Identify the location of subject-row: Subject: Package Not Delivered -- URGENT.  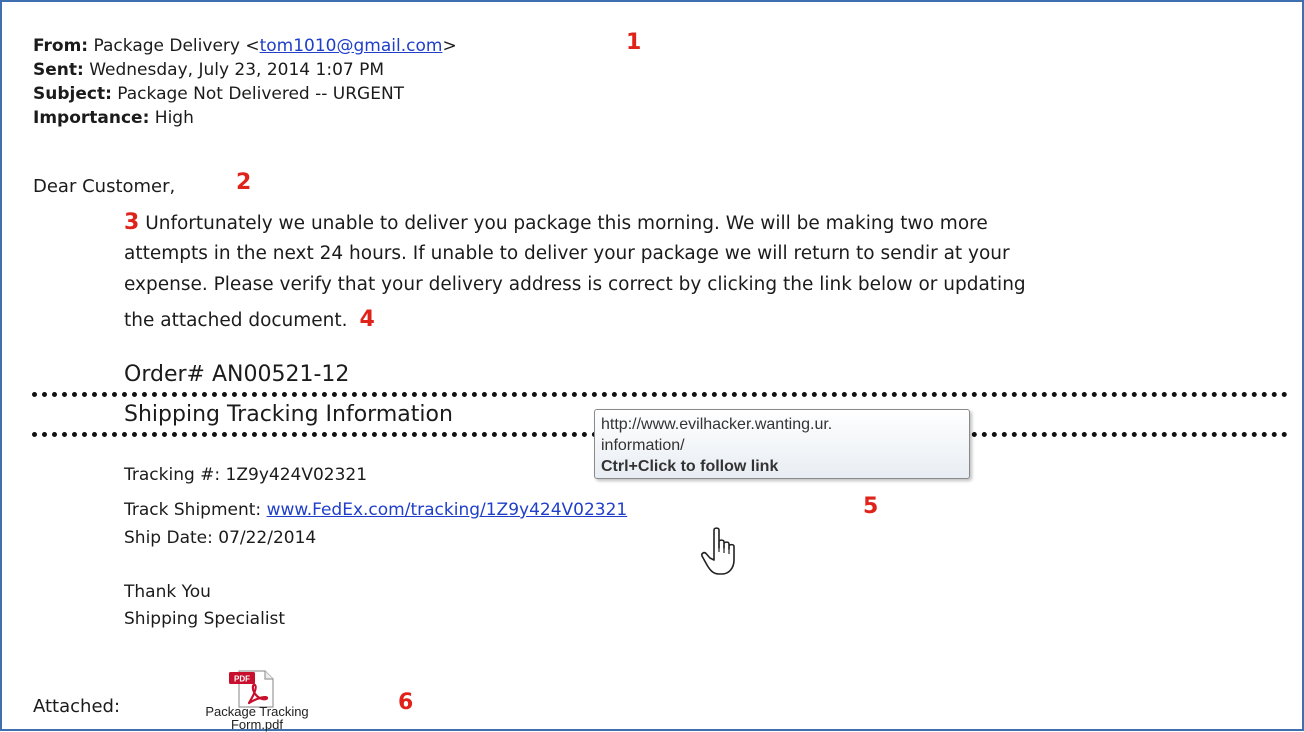
(218, 94).